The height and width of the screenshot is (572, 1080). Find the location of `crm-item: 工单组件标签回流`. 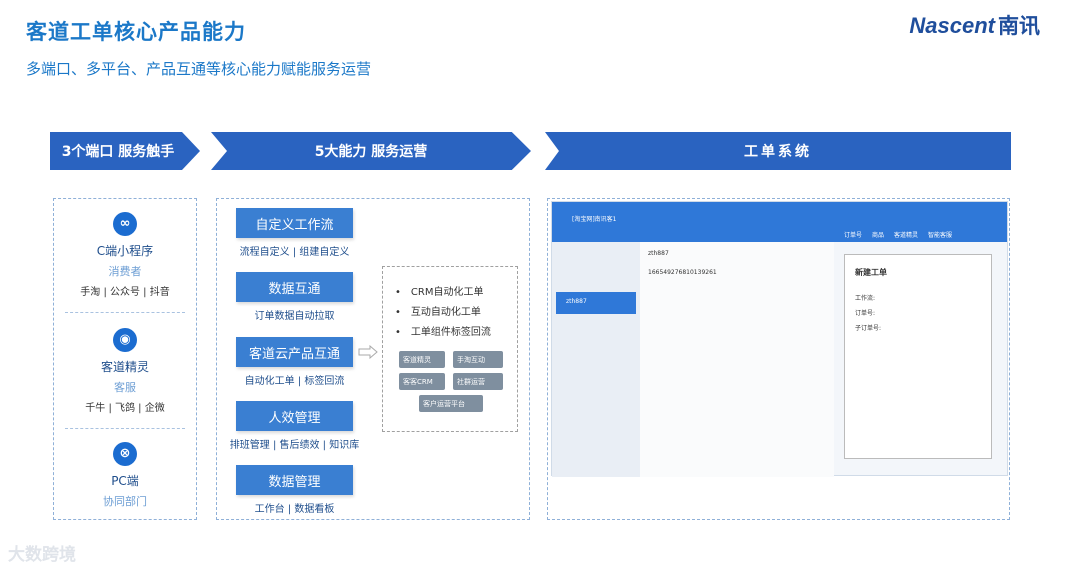

crm-item: 工单组件标签回流 is located at coordinates (456, 330).